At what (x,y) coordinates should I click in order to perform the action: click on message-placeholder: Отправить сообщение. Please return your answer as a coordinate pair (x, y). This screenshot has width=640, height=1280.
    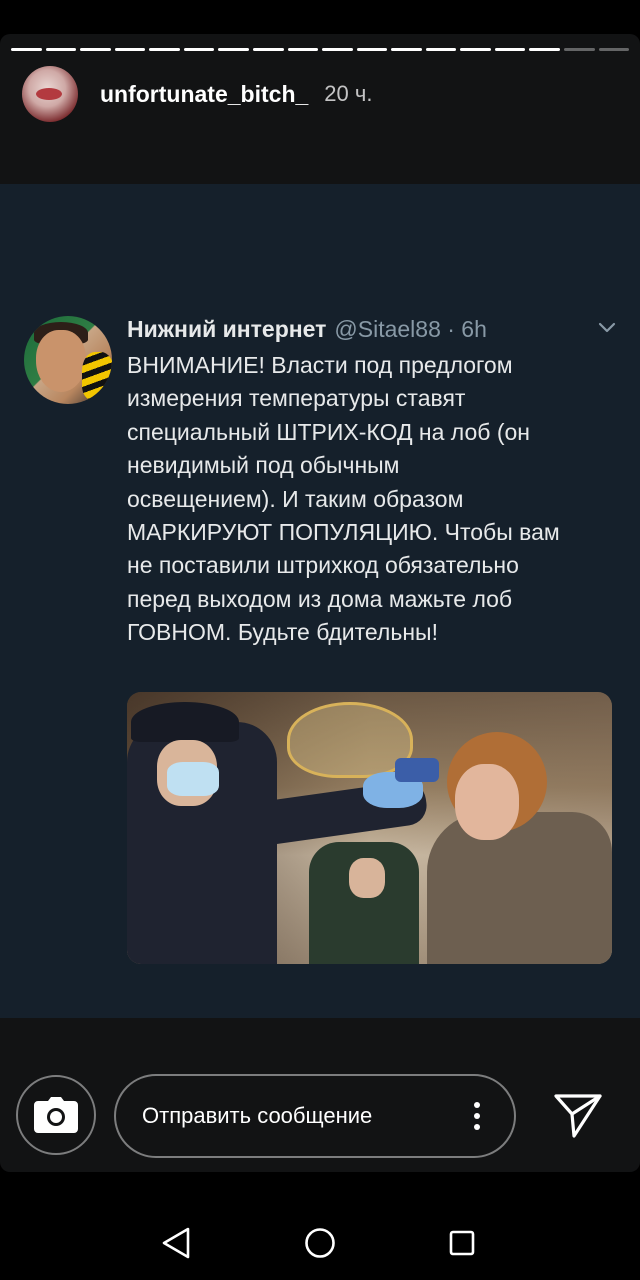
    Looking at the image, I should click on (257, 1115).